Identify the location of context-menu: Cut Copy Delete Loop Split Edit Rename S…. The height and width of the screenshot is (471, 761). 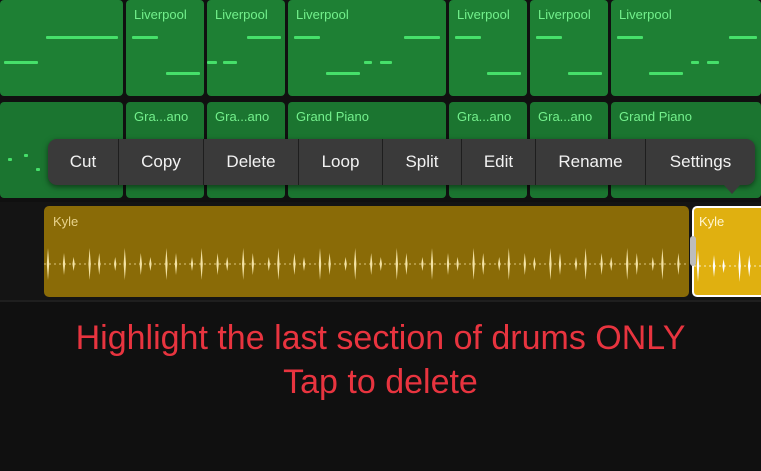
(401, 162).